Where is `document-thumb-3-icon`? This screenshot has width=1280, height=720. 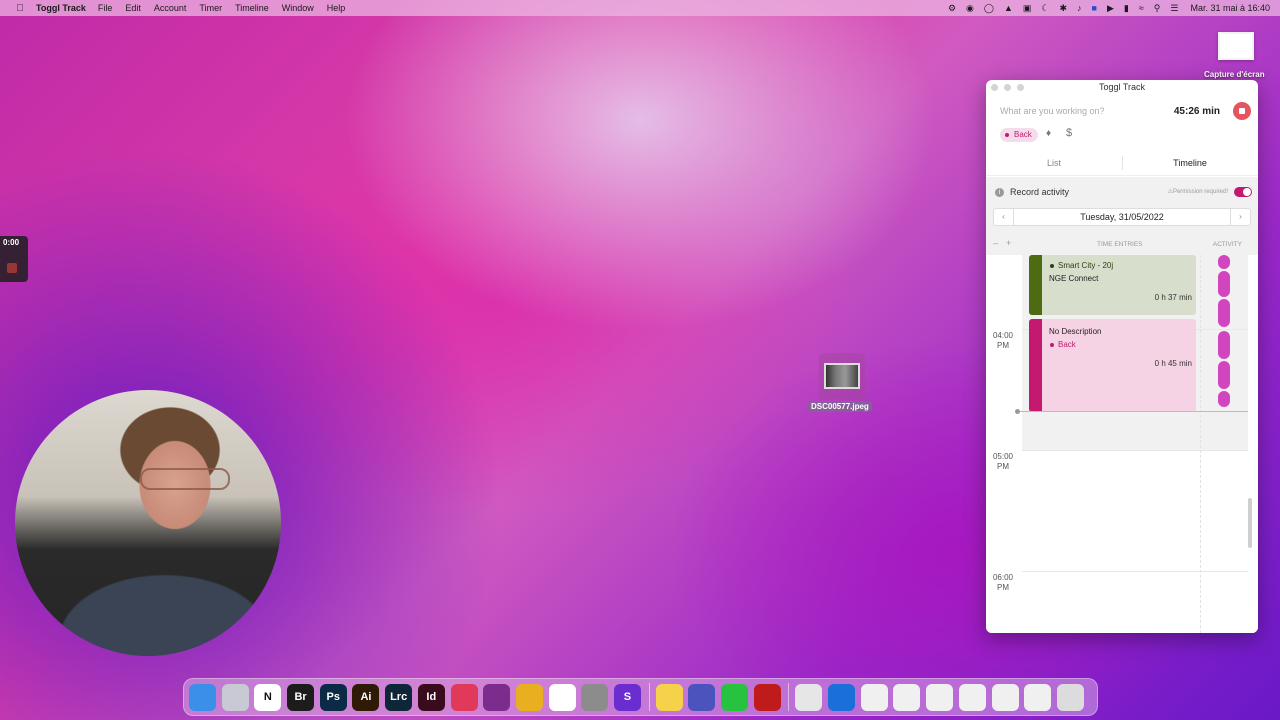 document-thumb-3-icon is located at coordinates (940, 697).